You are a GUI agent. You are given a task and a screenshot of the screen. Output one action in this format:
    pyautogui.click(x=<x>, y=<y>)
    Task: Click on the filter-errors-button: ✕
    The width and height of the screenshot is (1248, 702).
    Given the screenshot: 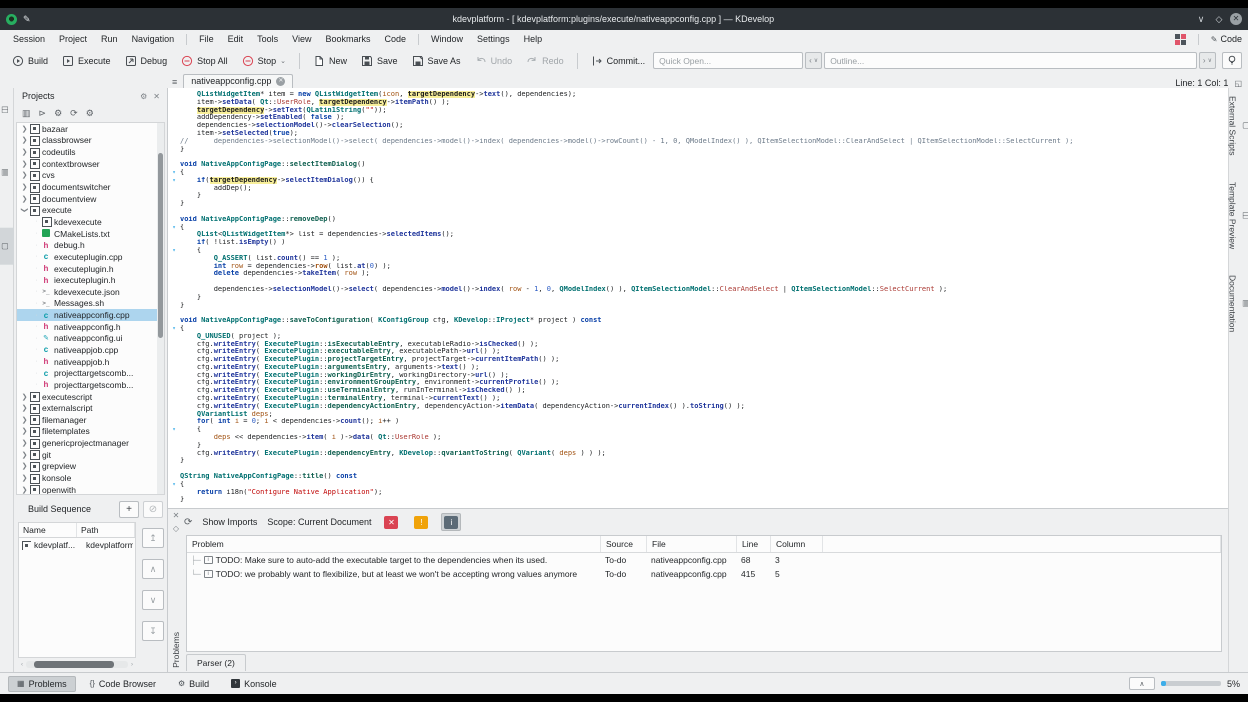 What is the action you would take?
    pyautogui.click(x=391, y=522)
    